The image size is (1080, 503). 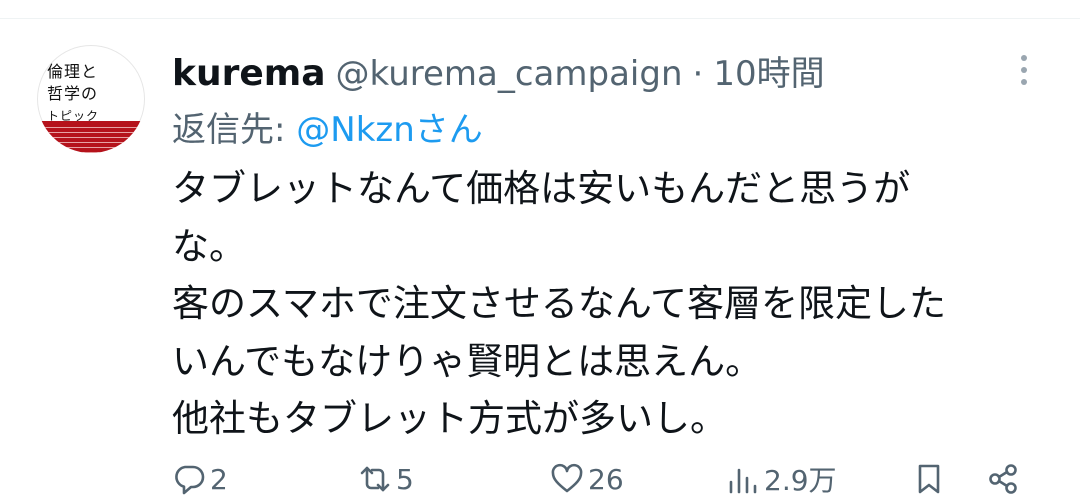 I want to click on reply-mention: @Nkznさん, so click(x=389, y=130).